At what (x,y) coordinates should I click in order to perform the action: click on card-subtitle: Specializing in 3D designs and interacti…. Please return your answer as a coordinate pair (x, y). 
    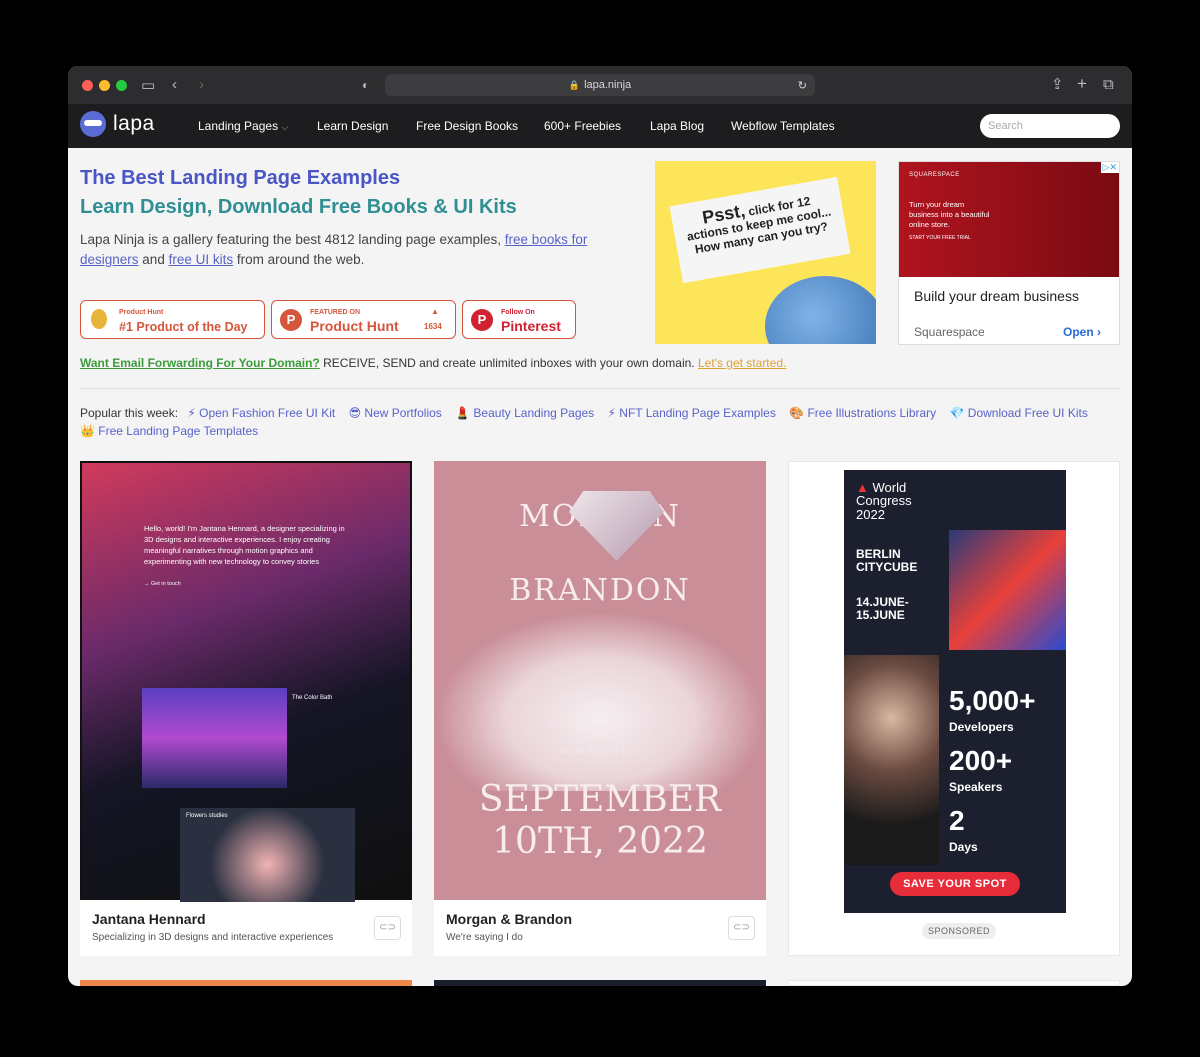
    Looking at the image, I should click on (213, 937).